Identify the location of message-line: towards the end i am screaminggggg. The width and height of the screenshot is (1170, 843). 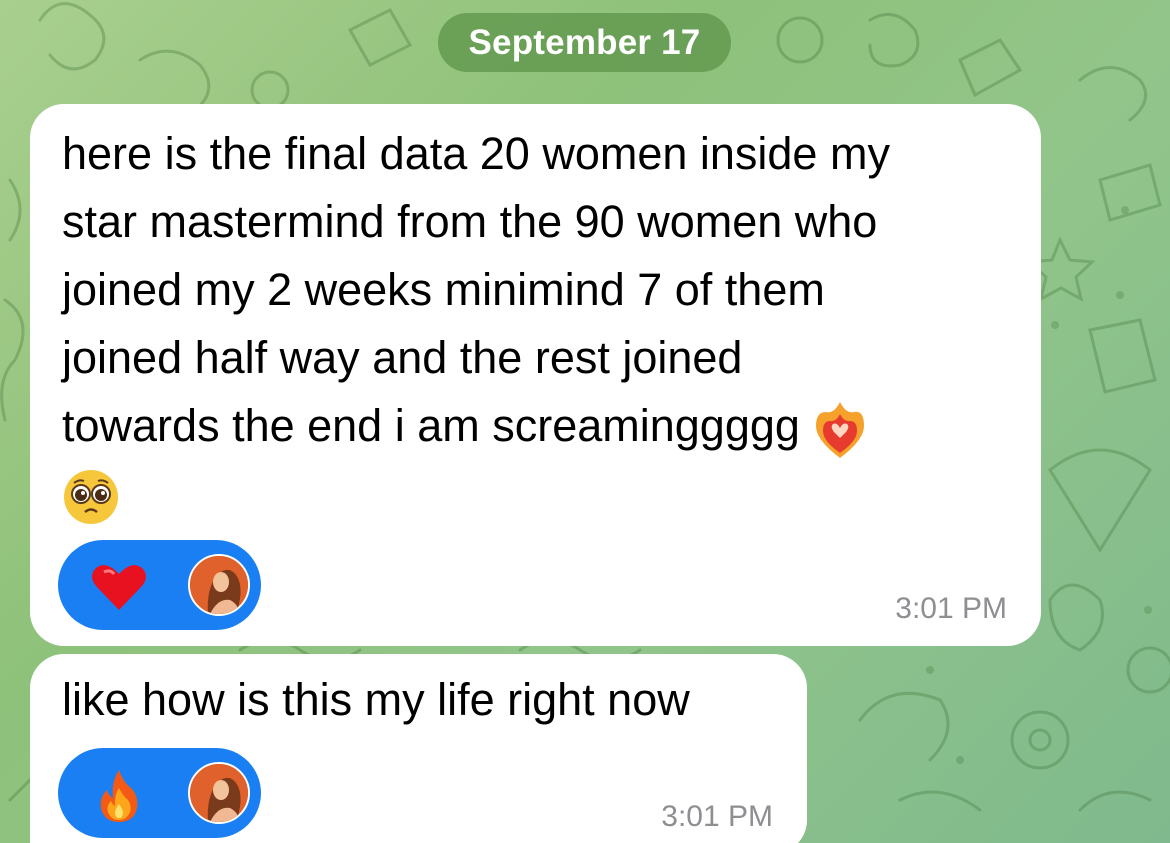
(431, 425).